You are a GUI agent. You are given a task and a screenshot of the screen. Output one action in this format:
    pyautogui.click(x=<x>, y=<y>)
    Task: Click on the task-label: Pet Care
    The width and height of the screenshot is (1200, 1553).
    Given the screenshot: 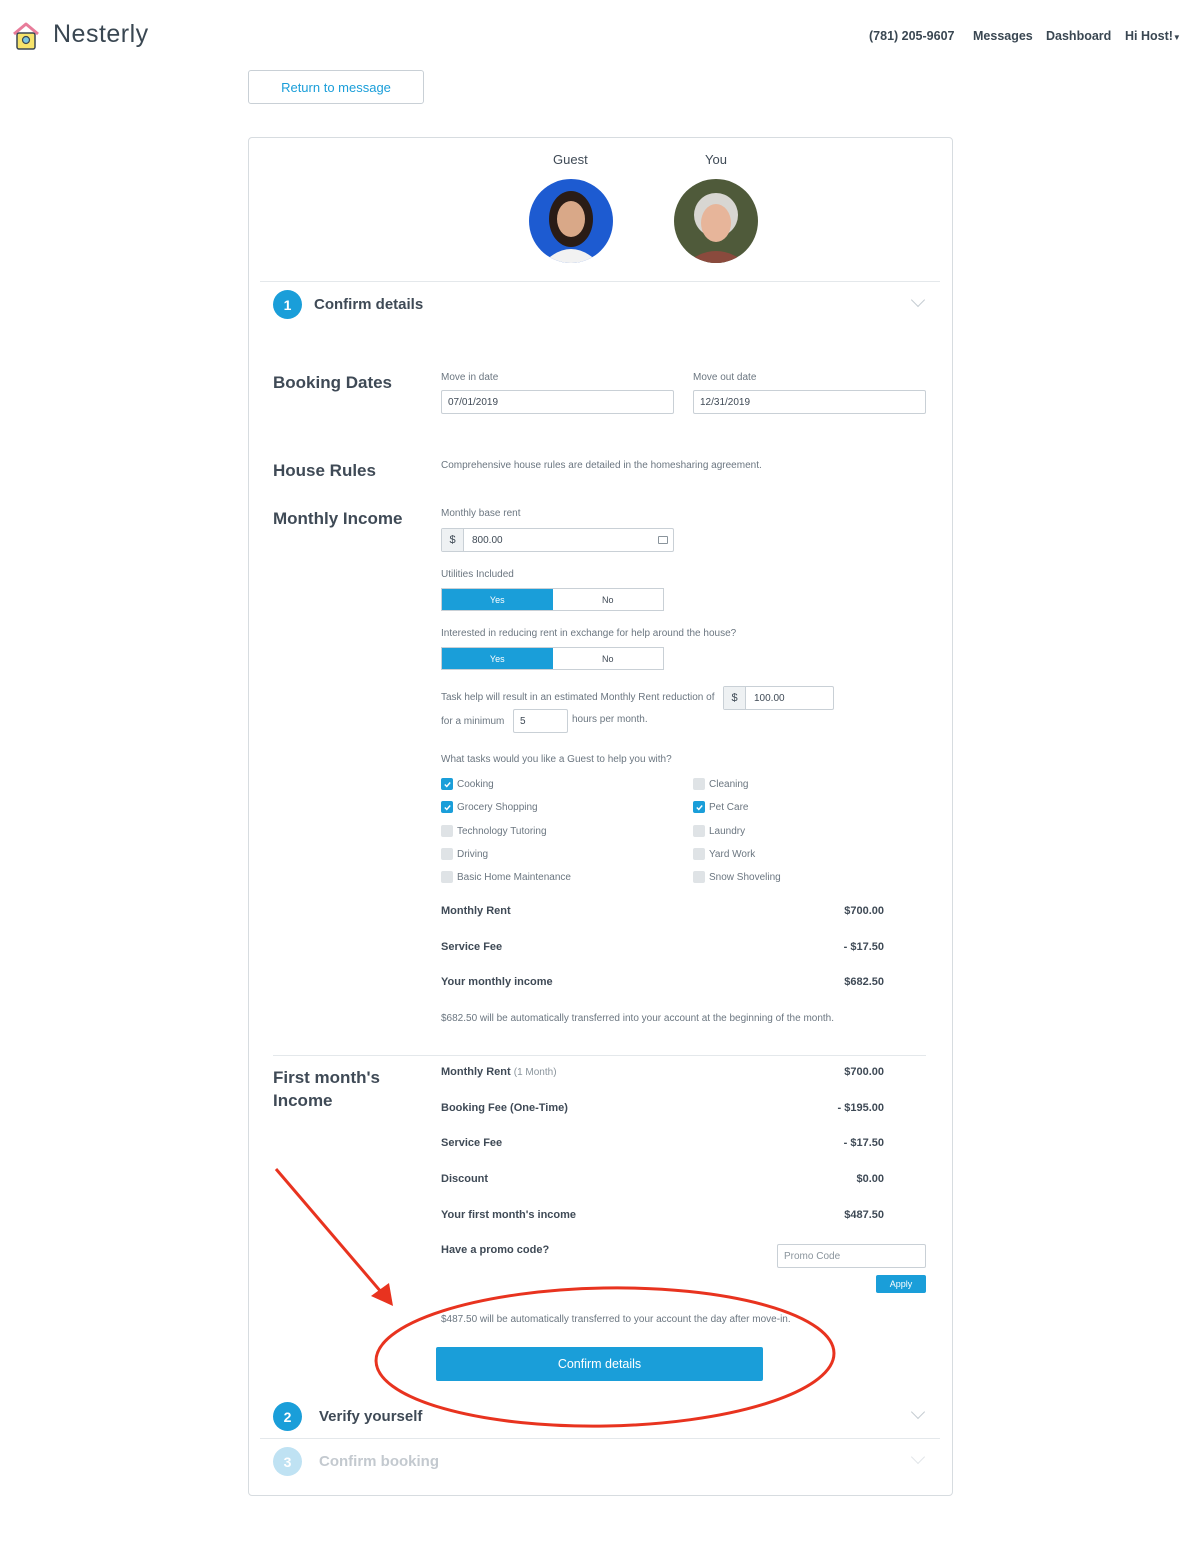 What is the action you would take?
    pyautogui.click(x=729, y=807)
    